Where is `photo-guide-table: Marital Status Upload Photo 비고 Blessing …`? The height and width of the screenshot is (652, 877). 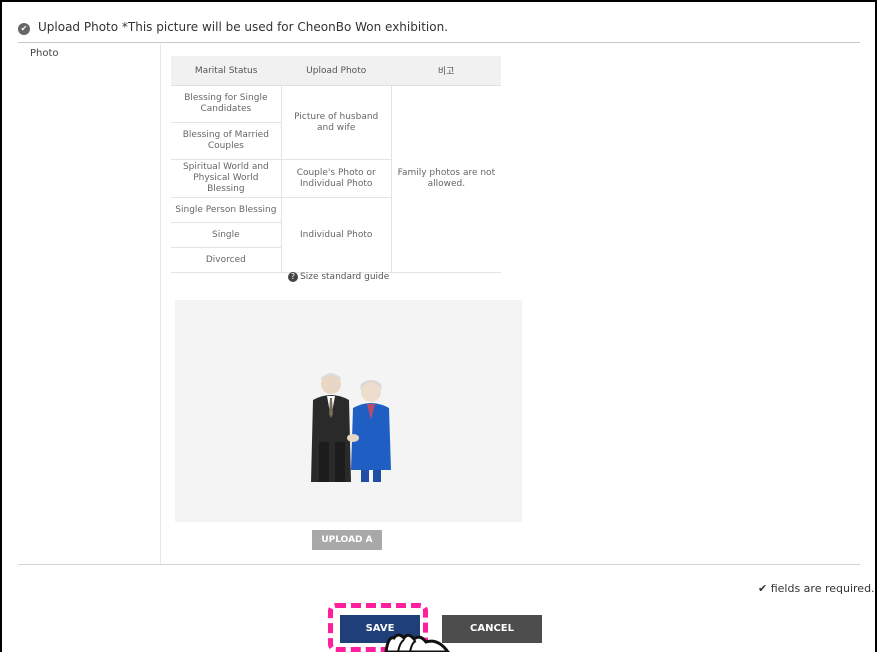 photo-guide-table: Marital Status Upload Photo 비고 Blessing … is located at coordinates (336, 164).